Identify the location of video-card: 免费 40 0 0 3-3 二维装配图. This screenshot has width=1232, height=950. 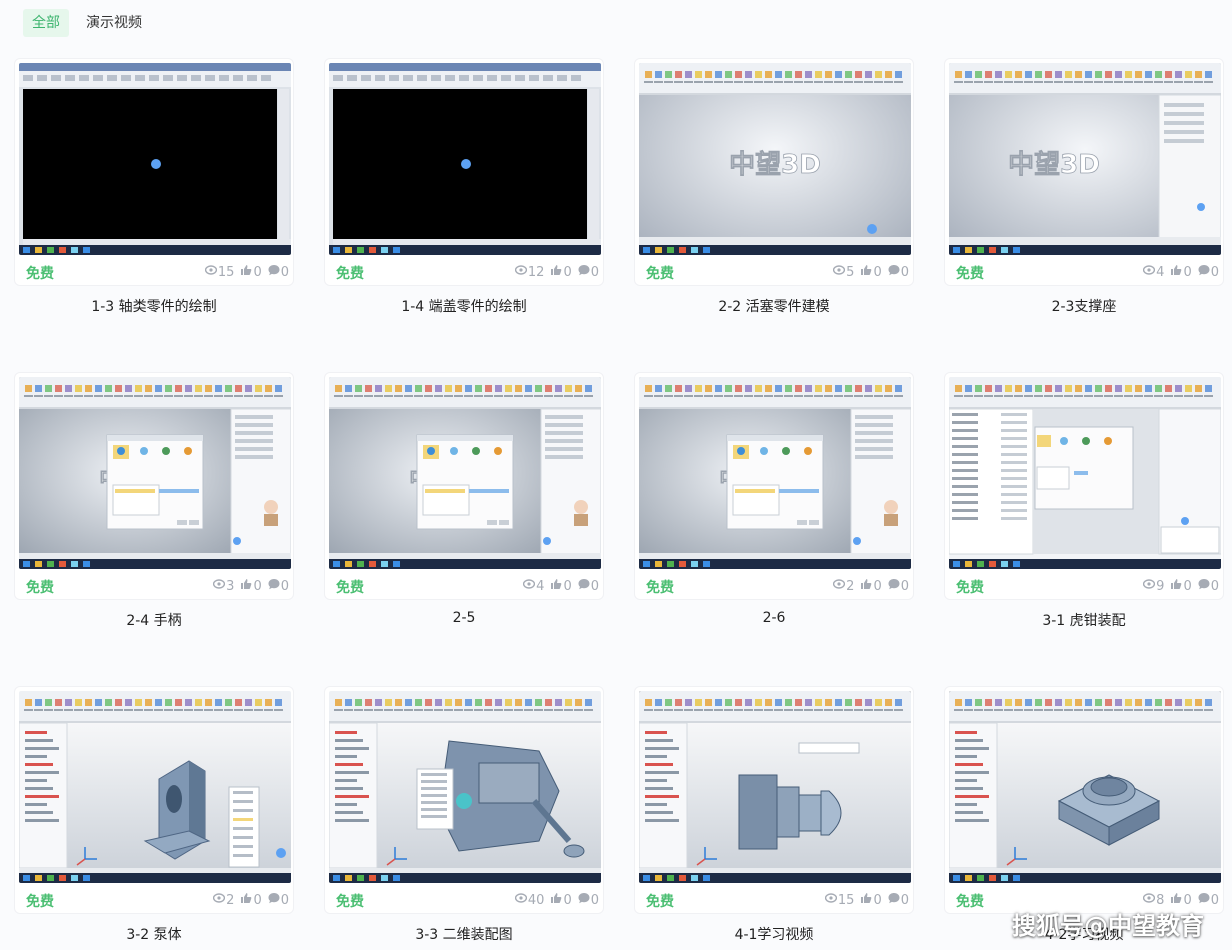
(464, 814).